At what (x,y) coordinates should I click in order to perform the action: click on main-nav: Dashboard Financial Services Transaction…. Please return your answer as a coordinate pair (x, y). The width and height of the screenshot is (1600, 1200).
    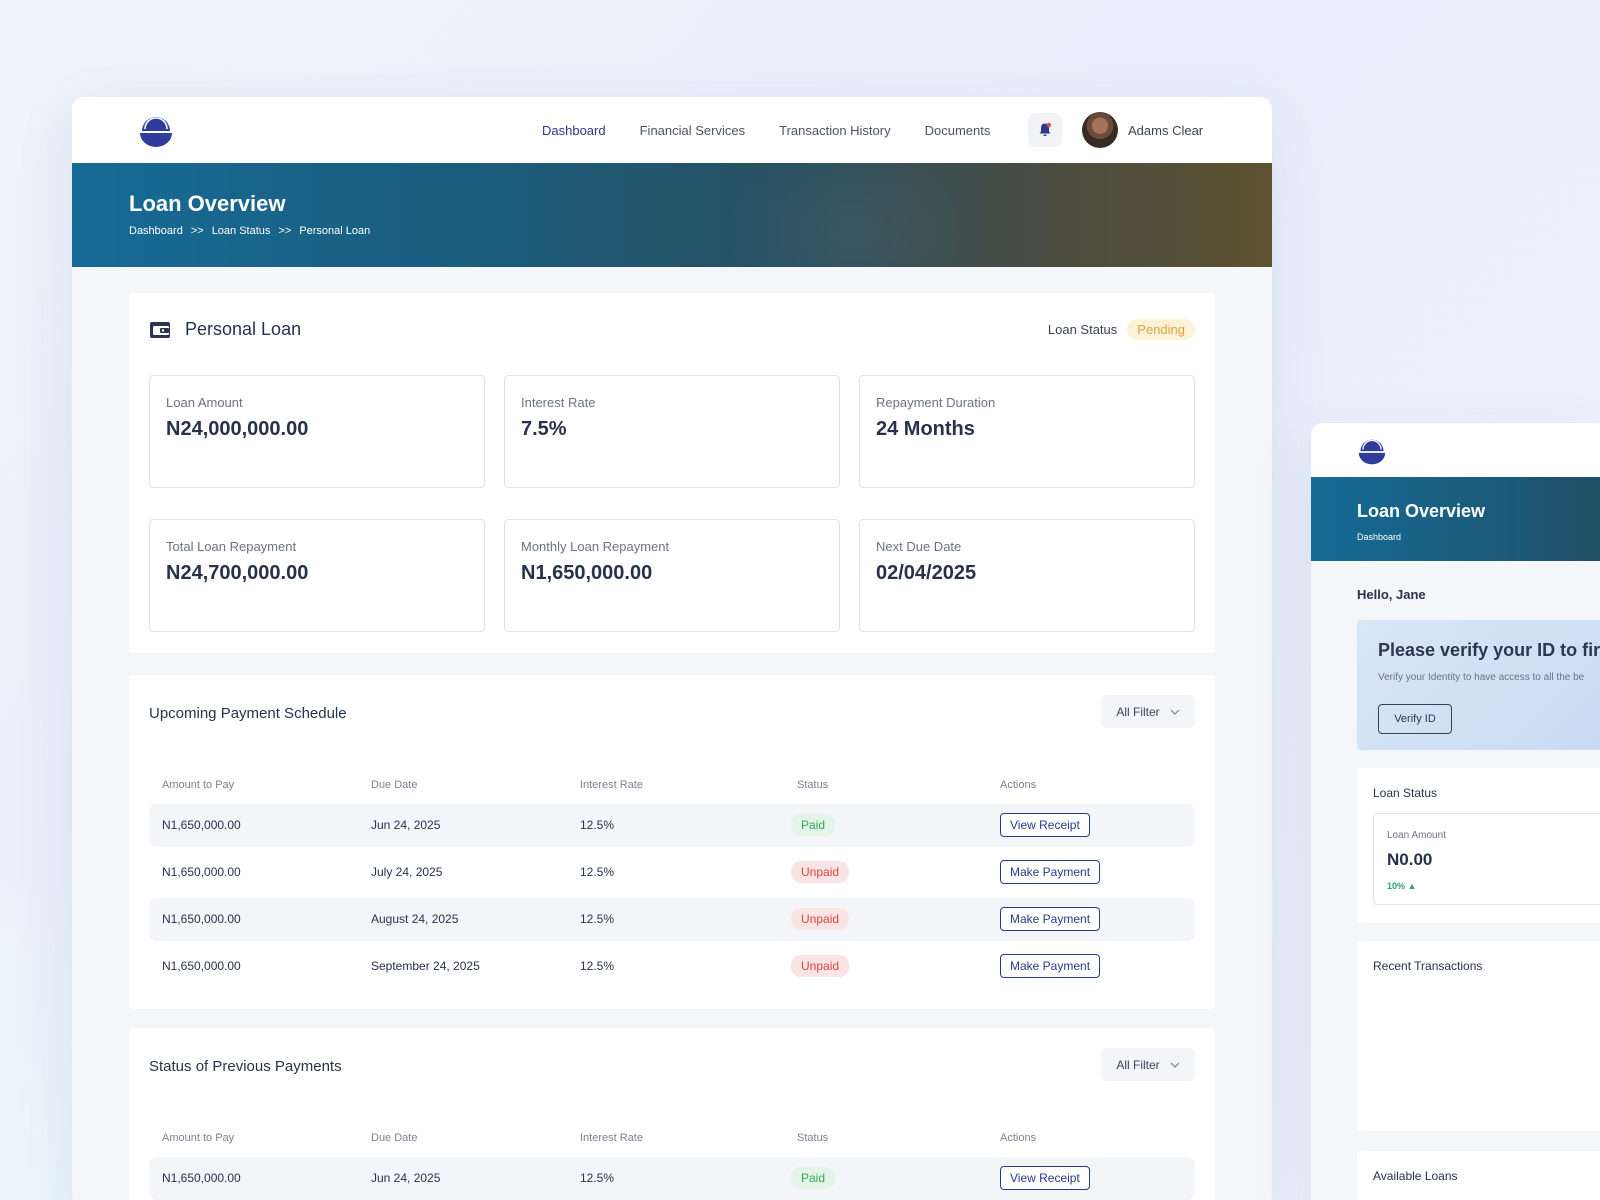
    Looking at the image, I should click on (766, 130).